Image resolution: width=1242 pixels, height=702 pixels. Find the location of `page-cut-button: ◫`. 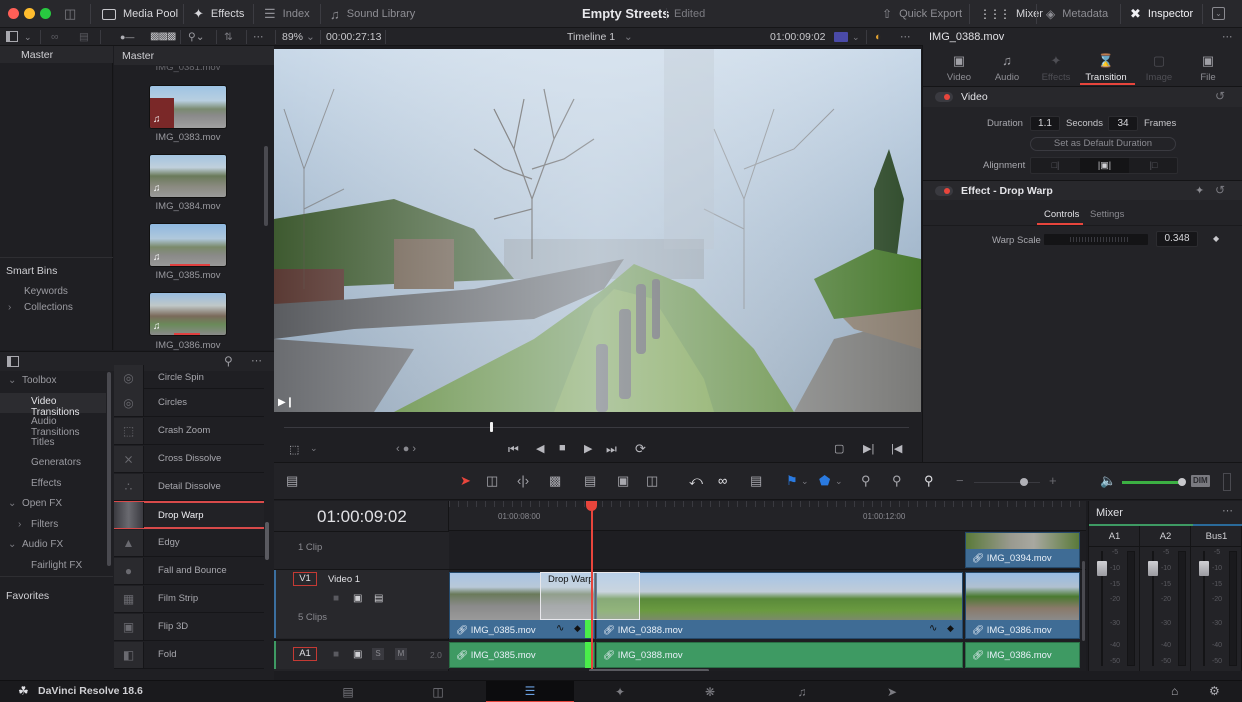

page-cut-button: ◫ is located at coordinates (438, 691).